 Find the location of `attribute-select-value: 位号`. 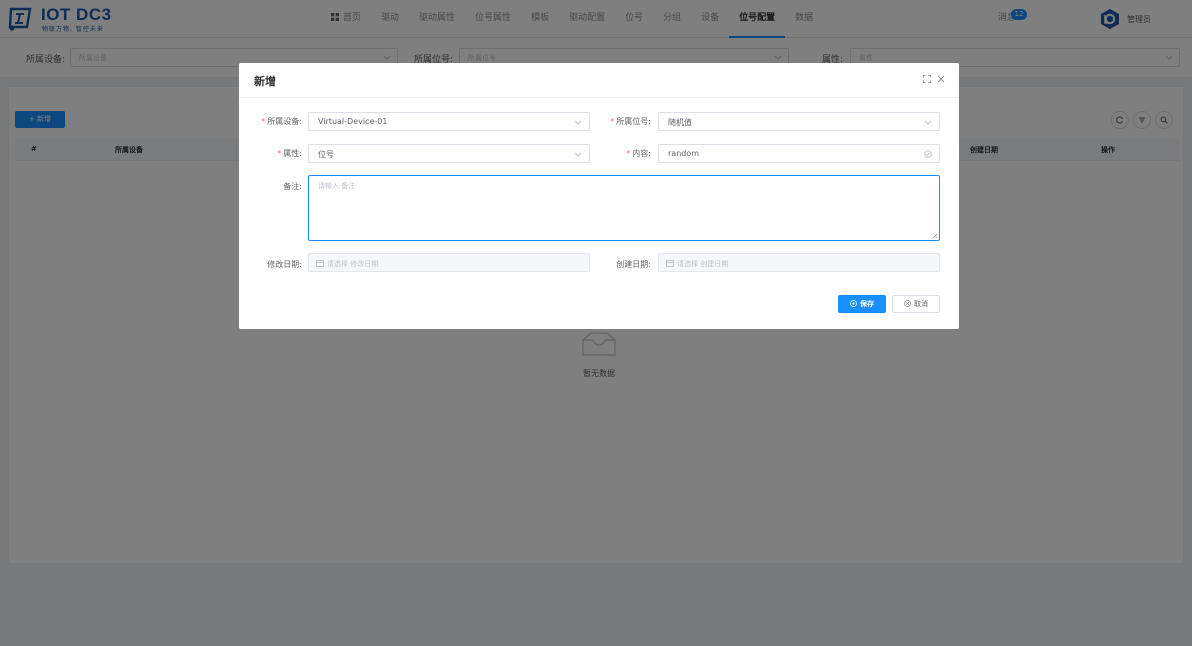

attribute-select-value: 位号 is located at coordinates (326, 154).